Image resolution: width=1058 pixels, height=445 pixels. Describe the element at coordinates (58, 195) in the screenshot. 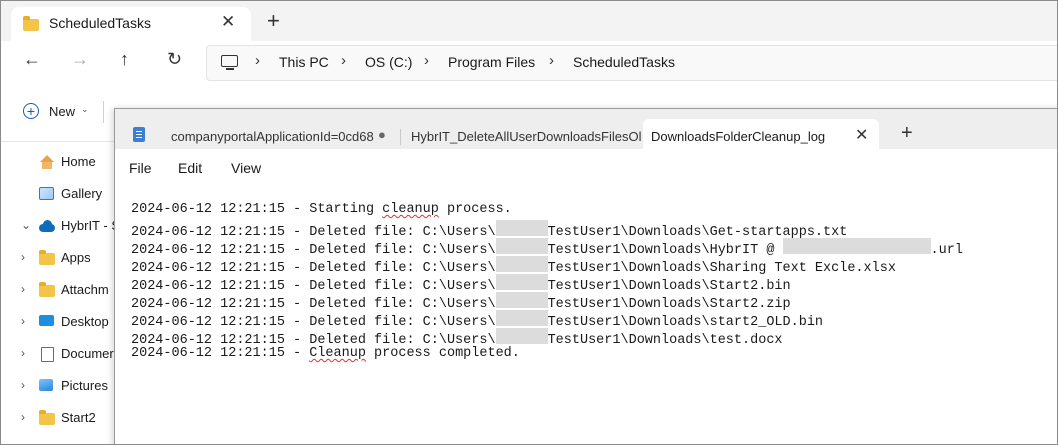

I see `sidebar-item-gallery: Gallery` at that location.